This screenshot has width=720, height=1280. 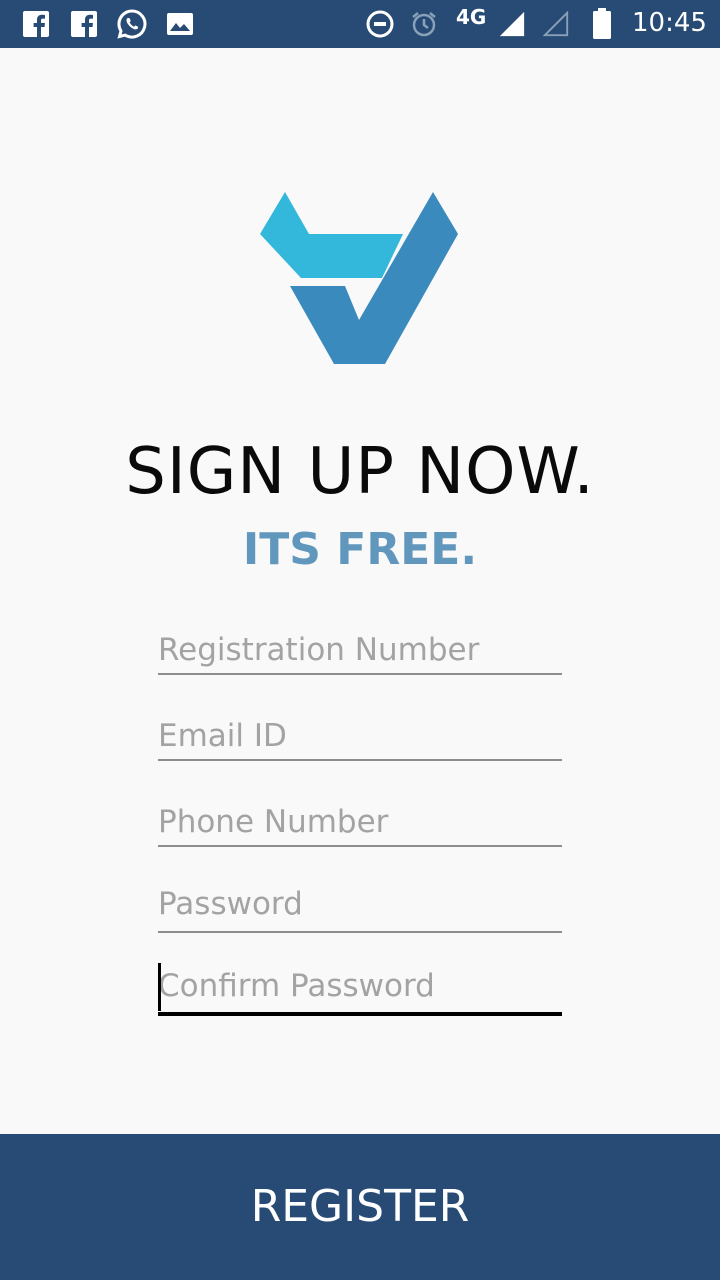 I want to click on dnd-icon, so click(x=380, y=24).